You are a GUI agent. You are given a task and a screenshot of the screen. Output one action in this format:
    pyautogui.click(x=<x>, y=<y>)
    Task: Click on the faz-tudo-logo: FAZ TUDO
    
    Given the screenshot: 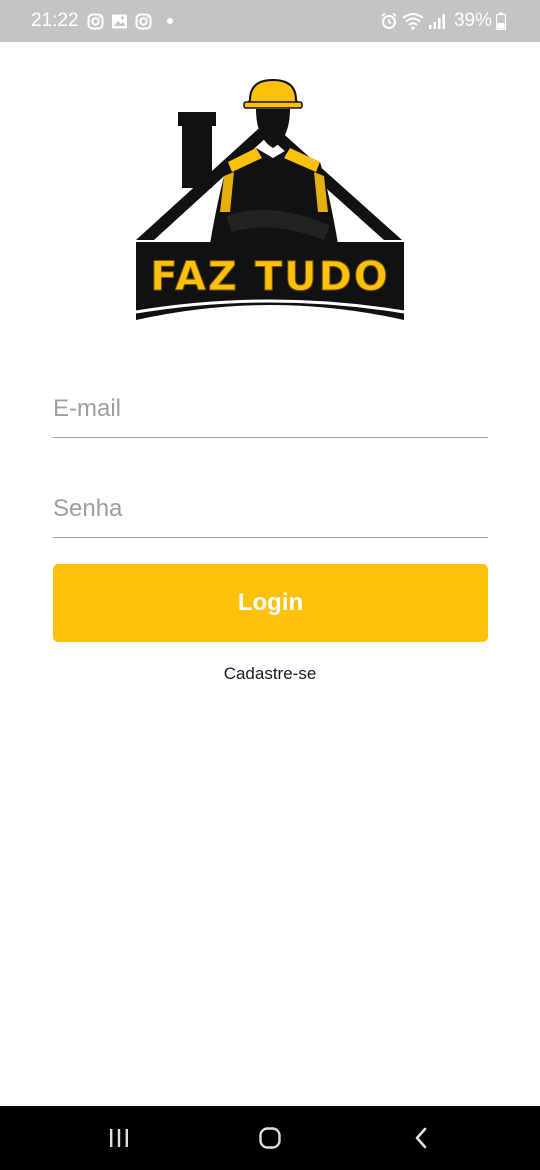 What is the action you would take?
    pyautogui.click(x=270, y=198)
    